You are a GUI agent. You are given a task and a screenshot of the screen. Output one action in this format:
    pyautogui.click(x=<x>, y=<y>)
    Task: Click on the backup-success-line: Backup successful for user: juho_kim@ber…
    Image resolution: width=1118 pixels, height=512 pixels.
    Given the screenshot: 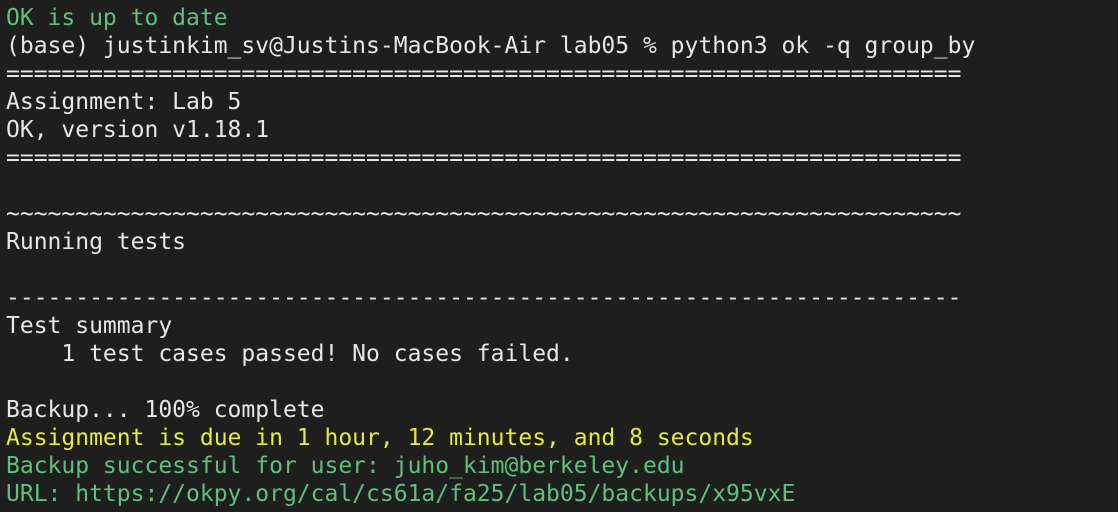 What is the action you would take?
    pyautogui.click(x=345, y=466)
    